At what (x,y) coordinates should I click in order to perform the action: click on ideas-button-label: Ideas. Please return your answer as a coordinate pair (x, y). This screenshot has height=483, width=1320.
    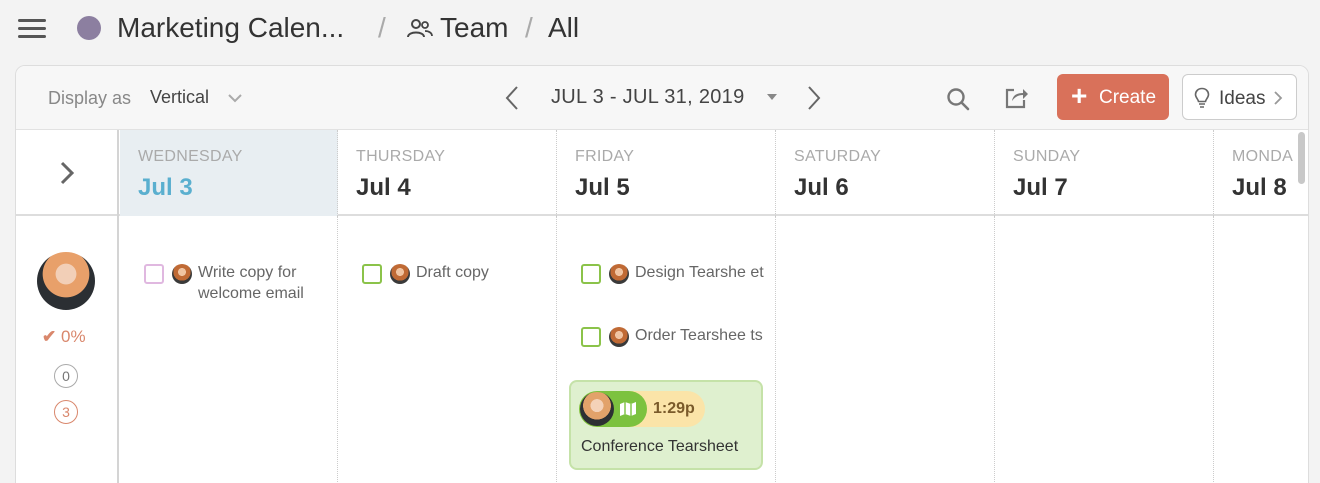
    Looking at the image, I should click on (1242, 98).